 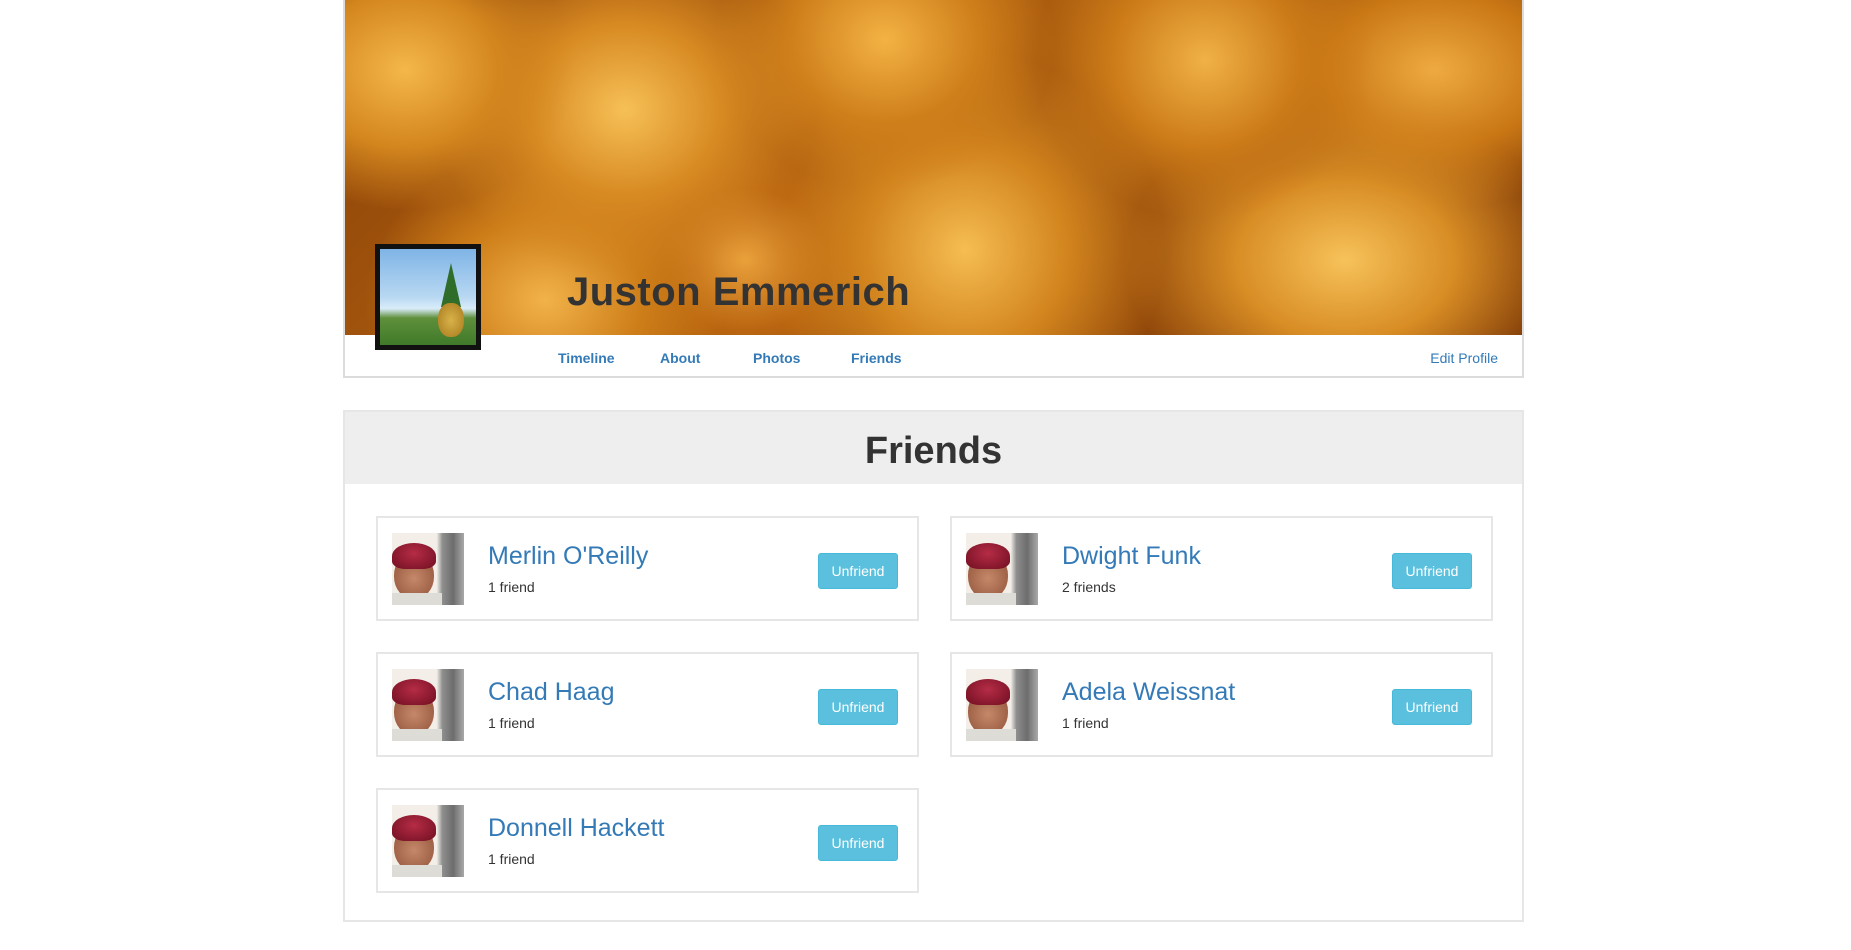 I want to click on friend-card: Adela Weissnat 1 friend Unfriend, so click(x=1221, y=704).